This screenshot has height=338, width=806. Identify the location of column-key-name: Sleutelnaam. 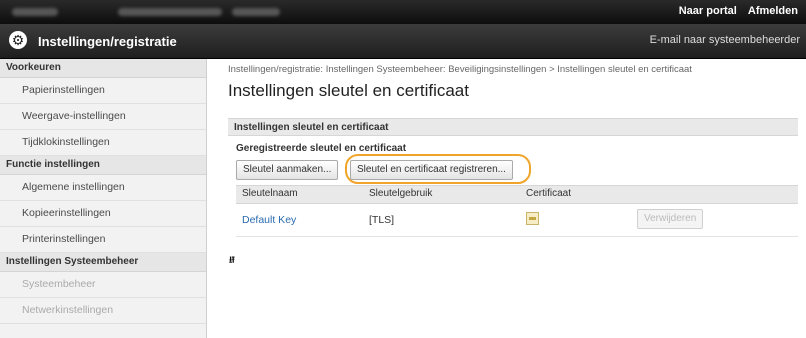
(270, 193).